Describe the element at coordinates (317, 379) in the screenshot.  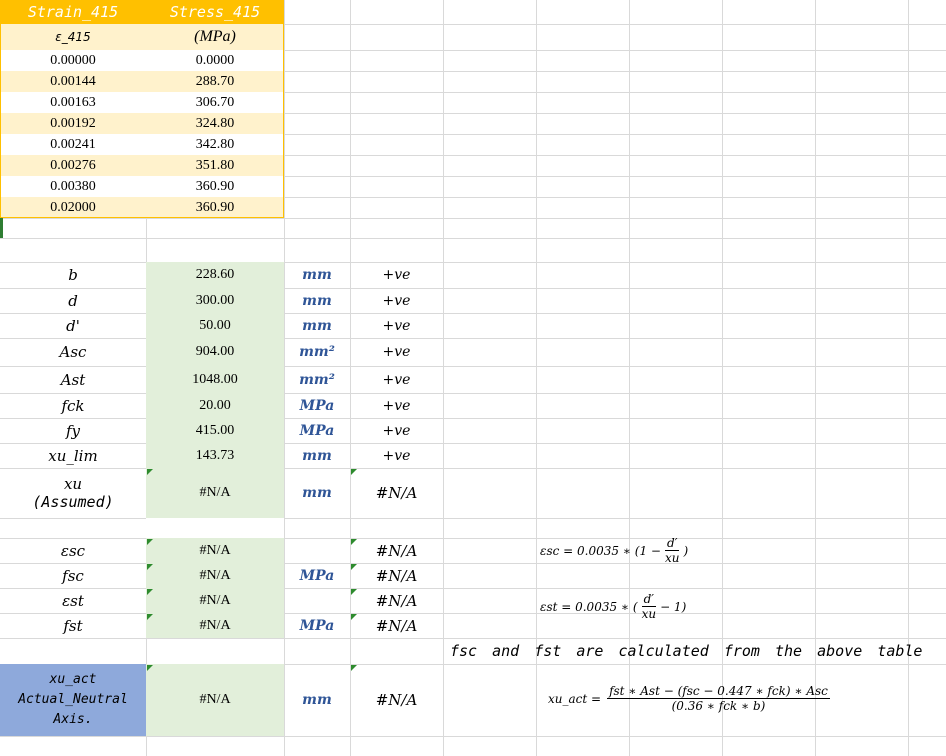
I see `input-unit: mm²` at that location.